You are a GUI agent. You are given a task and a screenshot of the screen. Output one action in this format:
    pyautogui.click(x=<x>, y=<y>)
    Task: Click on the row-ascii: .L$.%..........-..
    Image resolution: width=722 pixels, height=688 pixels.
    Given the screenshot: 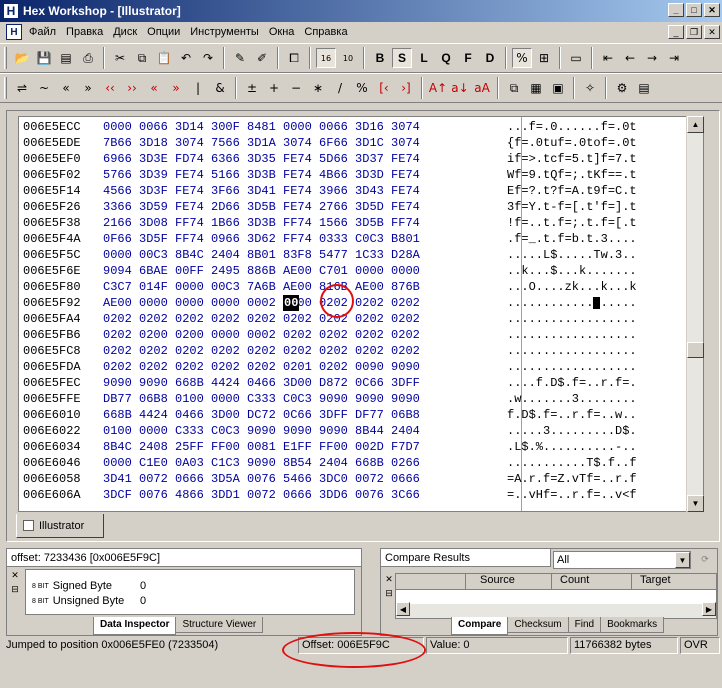 What is the action you would take?
    pyautogui.click(x=572, y=447)
    